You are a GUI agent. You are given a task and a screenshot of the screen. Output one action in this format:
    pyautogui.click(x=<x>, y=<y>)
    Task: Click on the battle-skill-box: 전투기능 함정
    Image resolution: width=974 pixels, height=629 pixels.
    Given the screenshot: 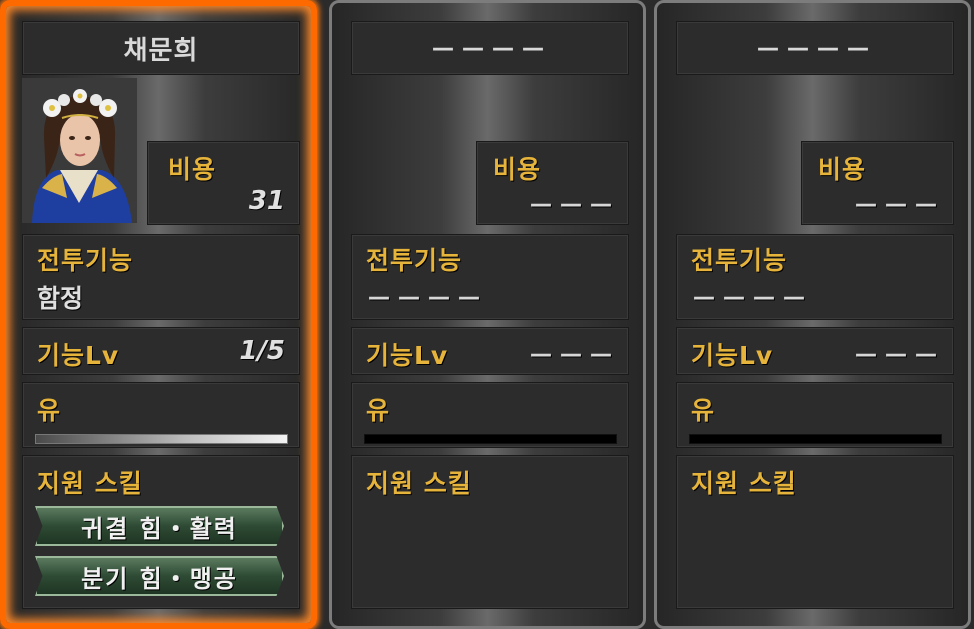 What is the action you would take?
    pyautogui.click(x=161, y=277)
    